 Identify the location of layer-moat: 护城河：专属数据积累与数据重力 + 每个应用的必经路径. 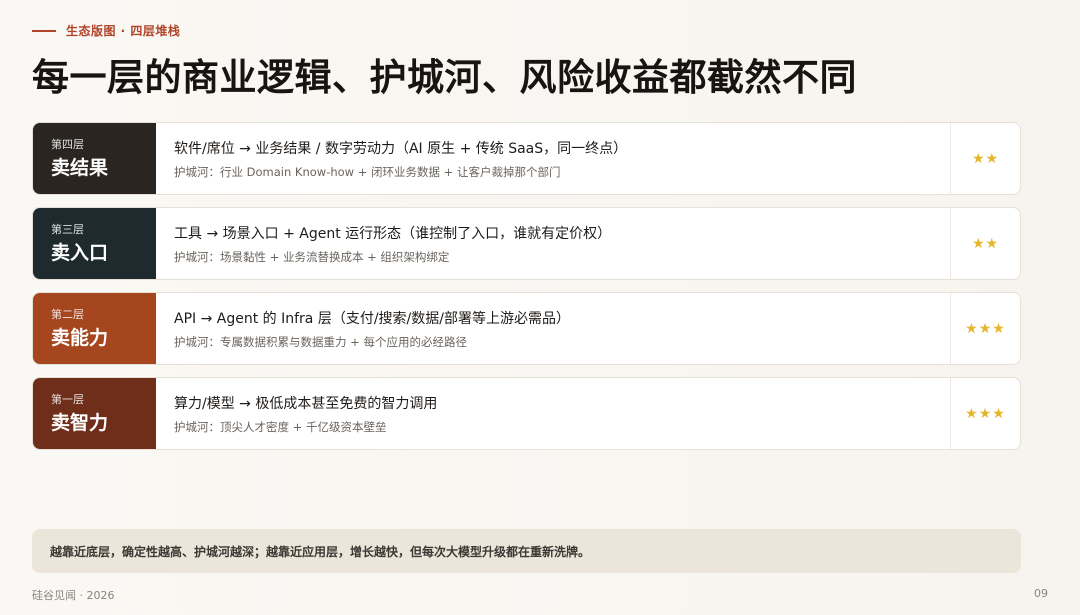
(320, 342).